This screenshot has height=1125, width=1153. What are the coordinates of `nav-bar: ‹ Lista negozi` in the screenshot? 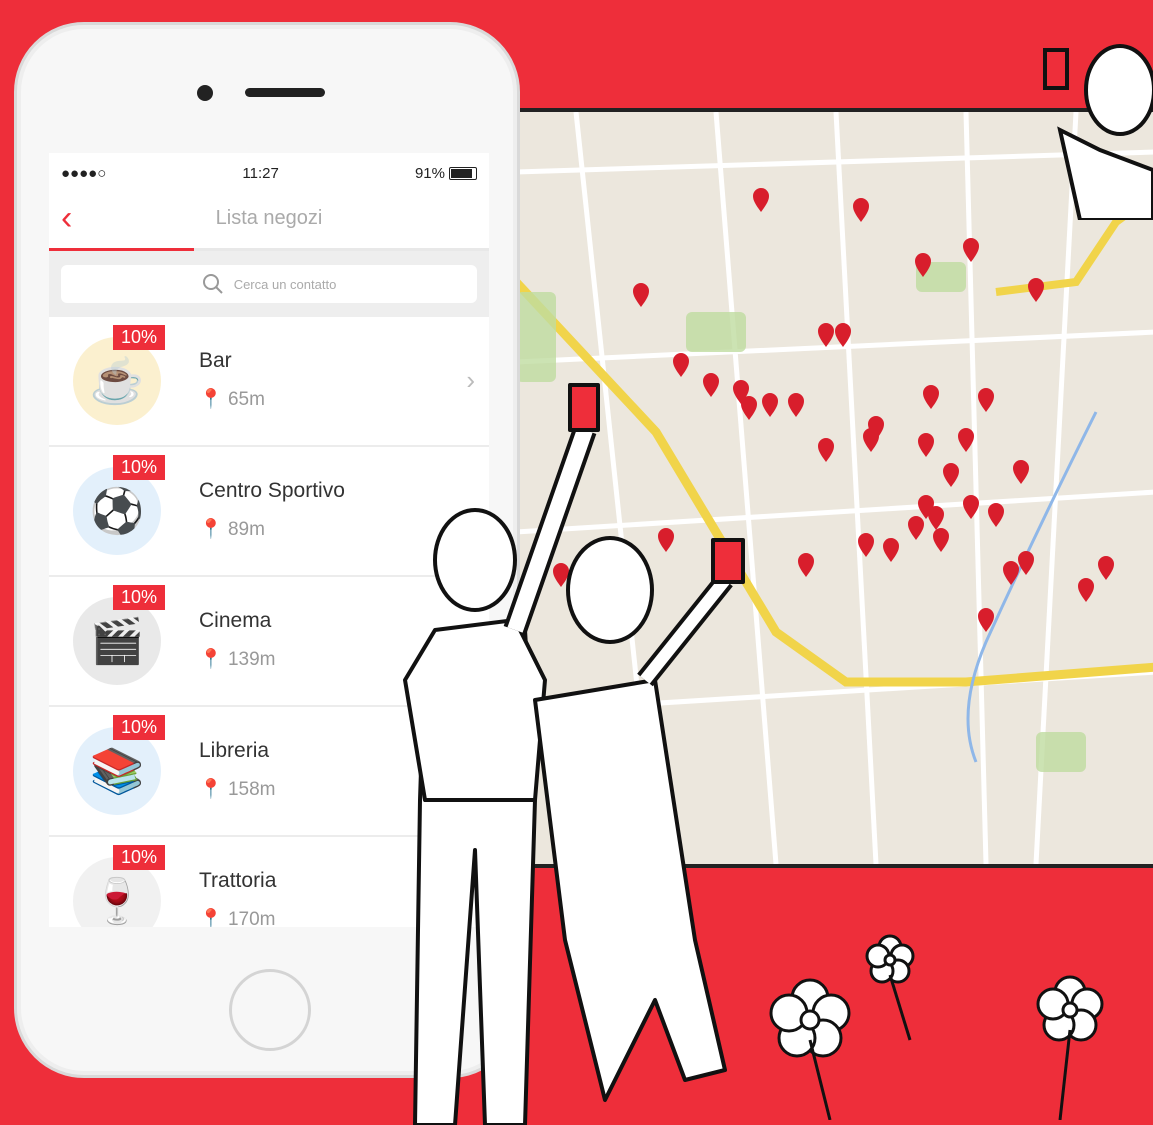 It's located at (269, 222).